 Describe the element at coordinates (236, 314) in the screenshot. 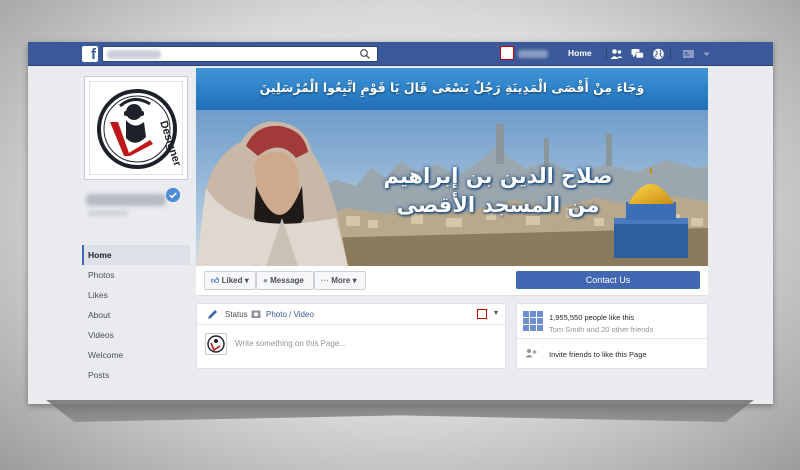

I see `status-tab: Status` at that location.